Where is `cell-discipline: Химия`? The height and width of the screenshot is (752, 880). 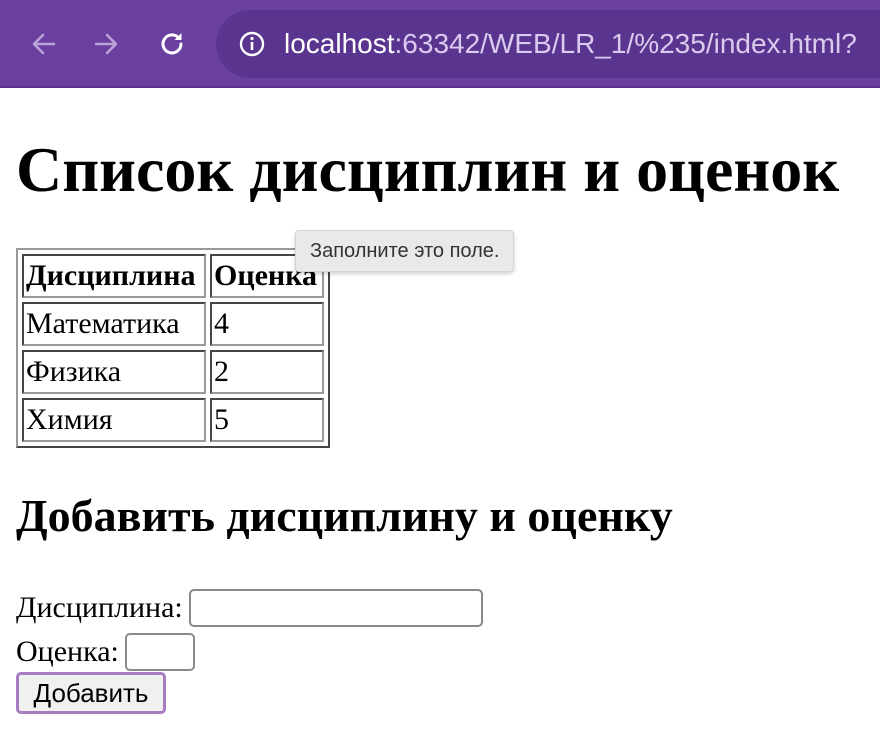 cell-discipline: Химия is located at coordinates (114, 420).